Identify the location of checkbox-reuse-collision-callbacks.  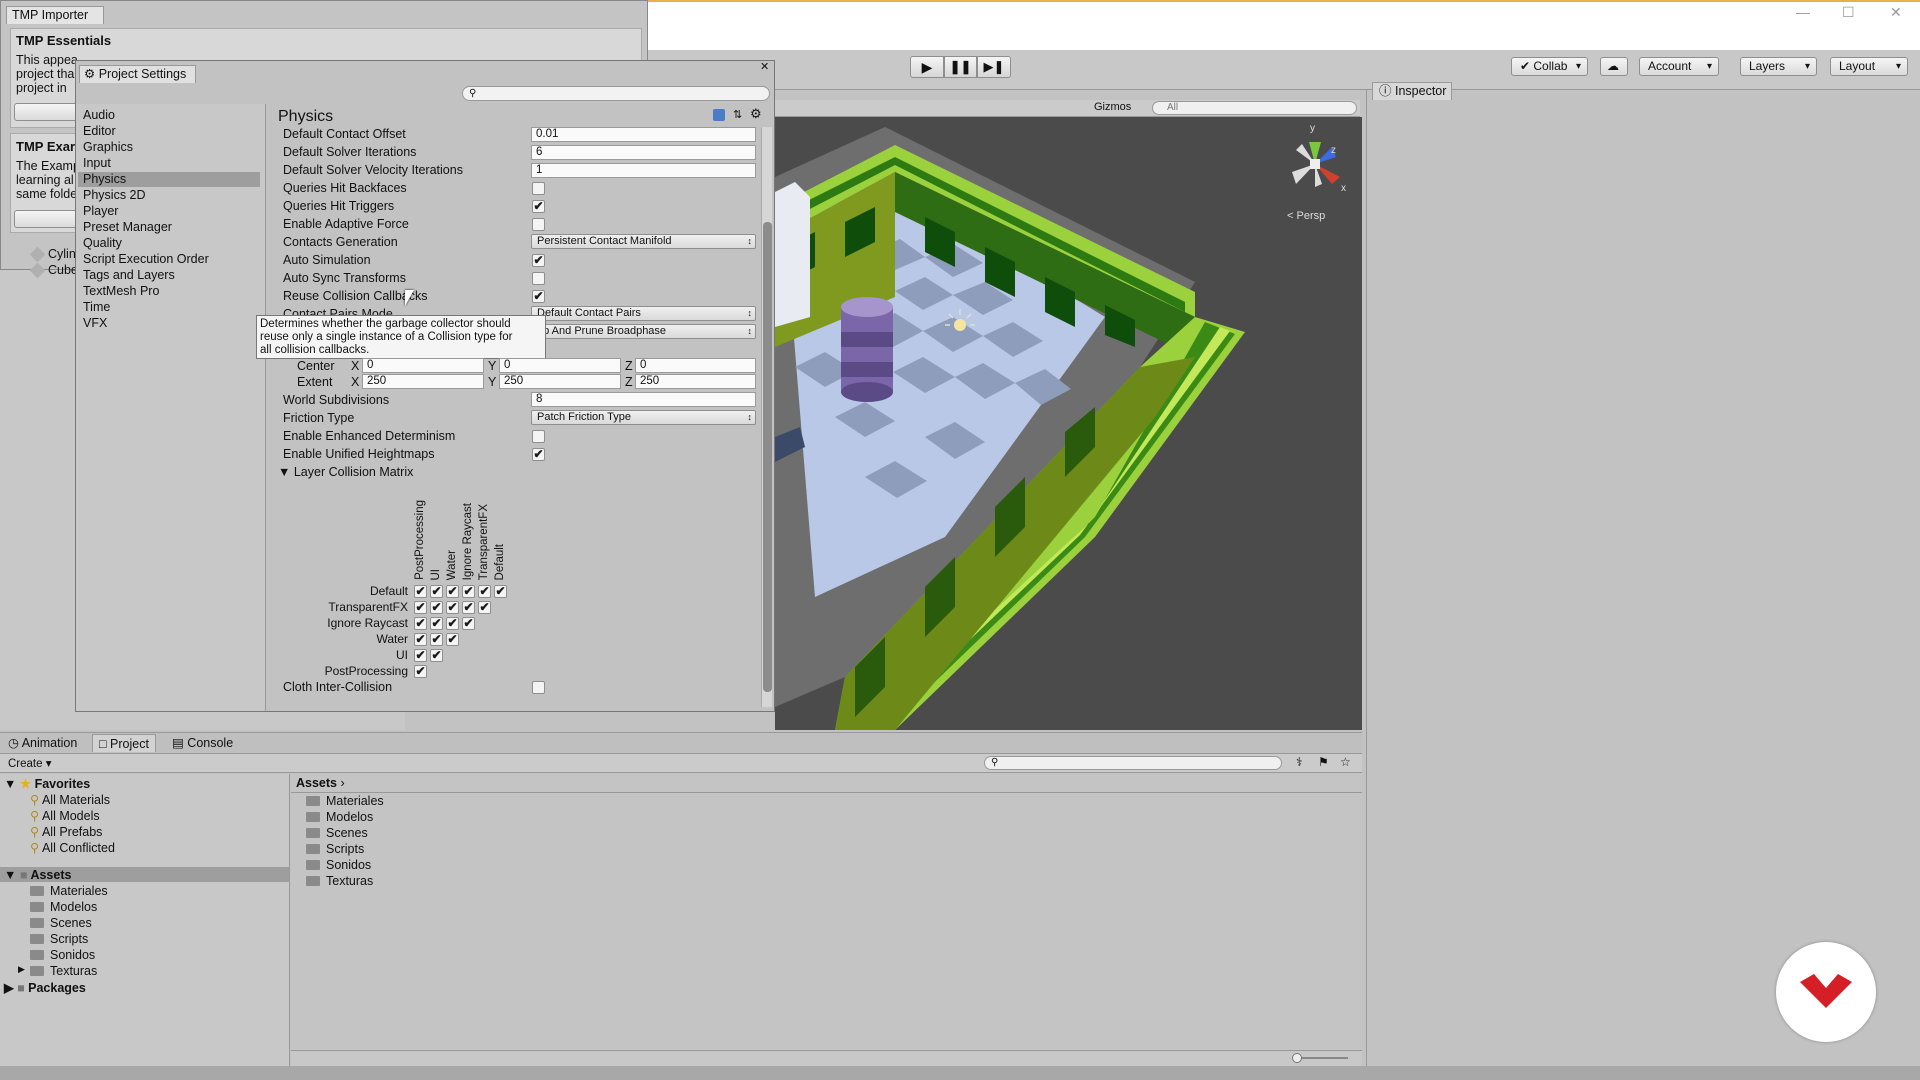
(538, 296).